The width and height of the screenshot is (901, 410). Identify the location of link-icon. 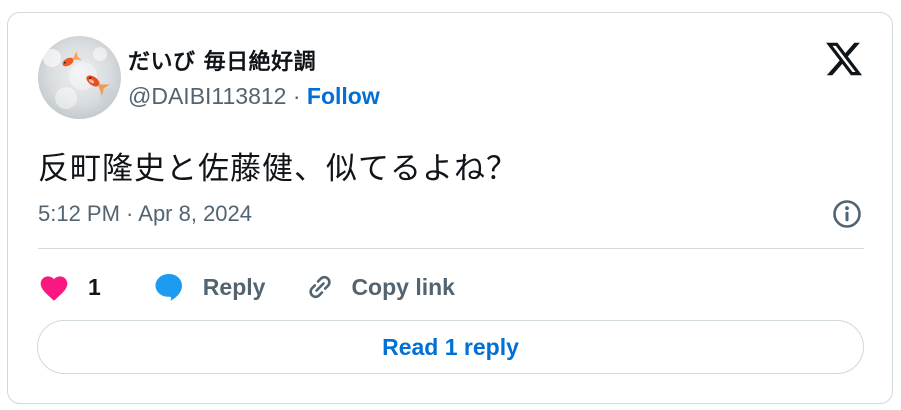
(320, 287).